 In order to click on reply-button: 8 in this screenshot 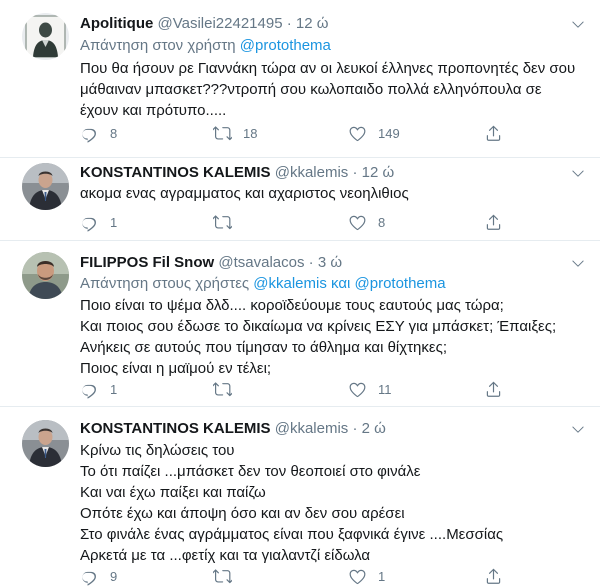, I will do `click(98, 133)`.